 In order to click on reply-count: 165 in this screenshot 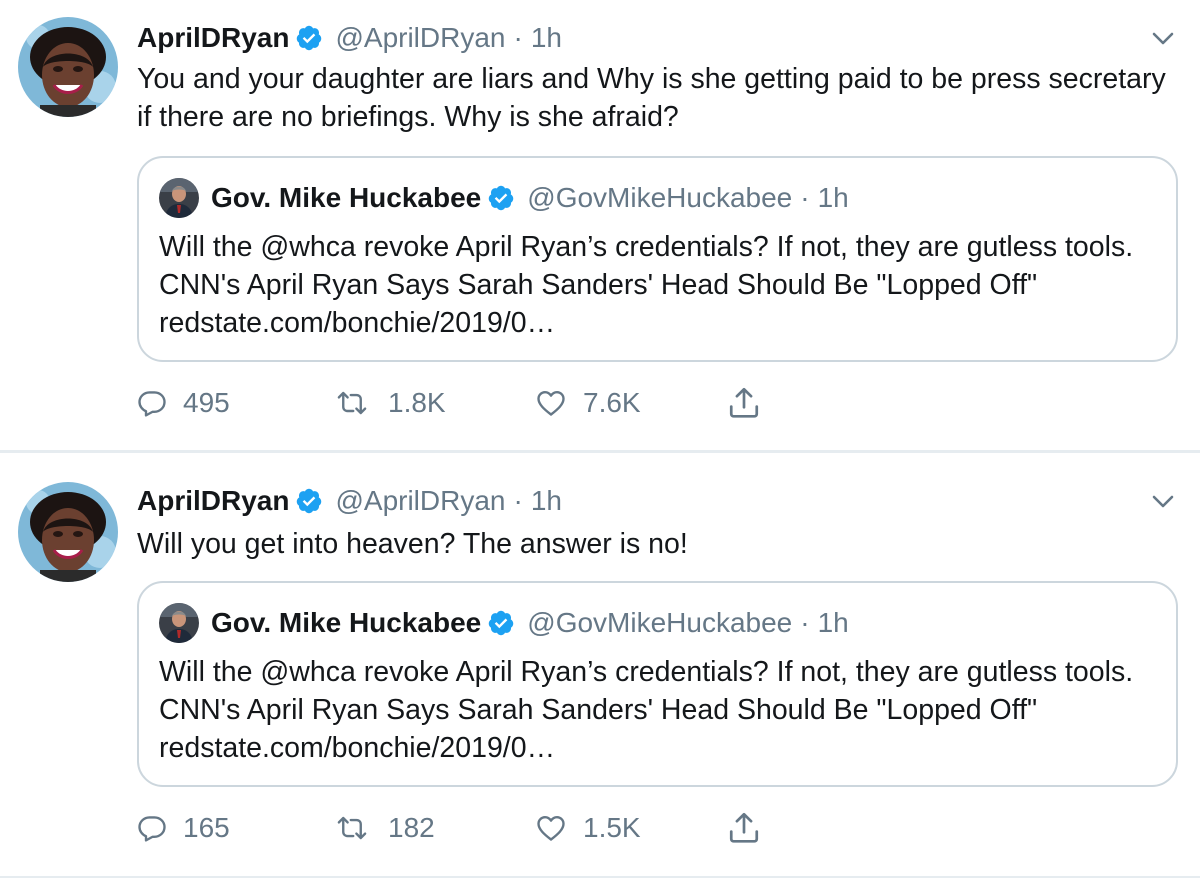, I will do `click(206, 827)`.